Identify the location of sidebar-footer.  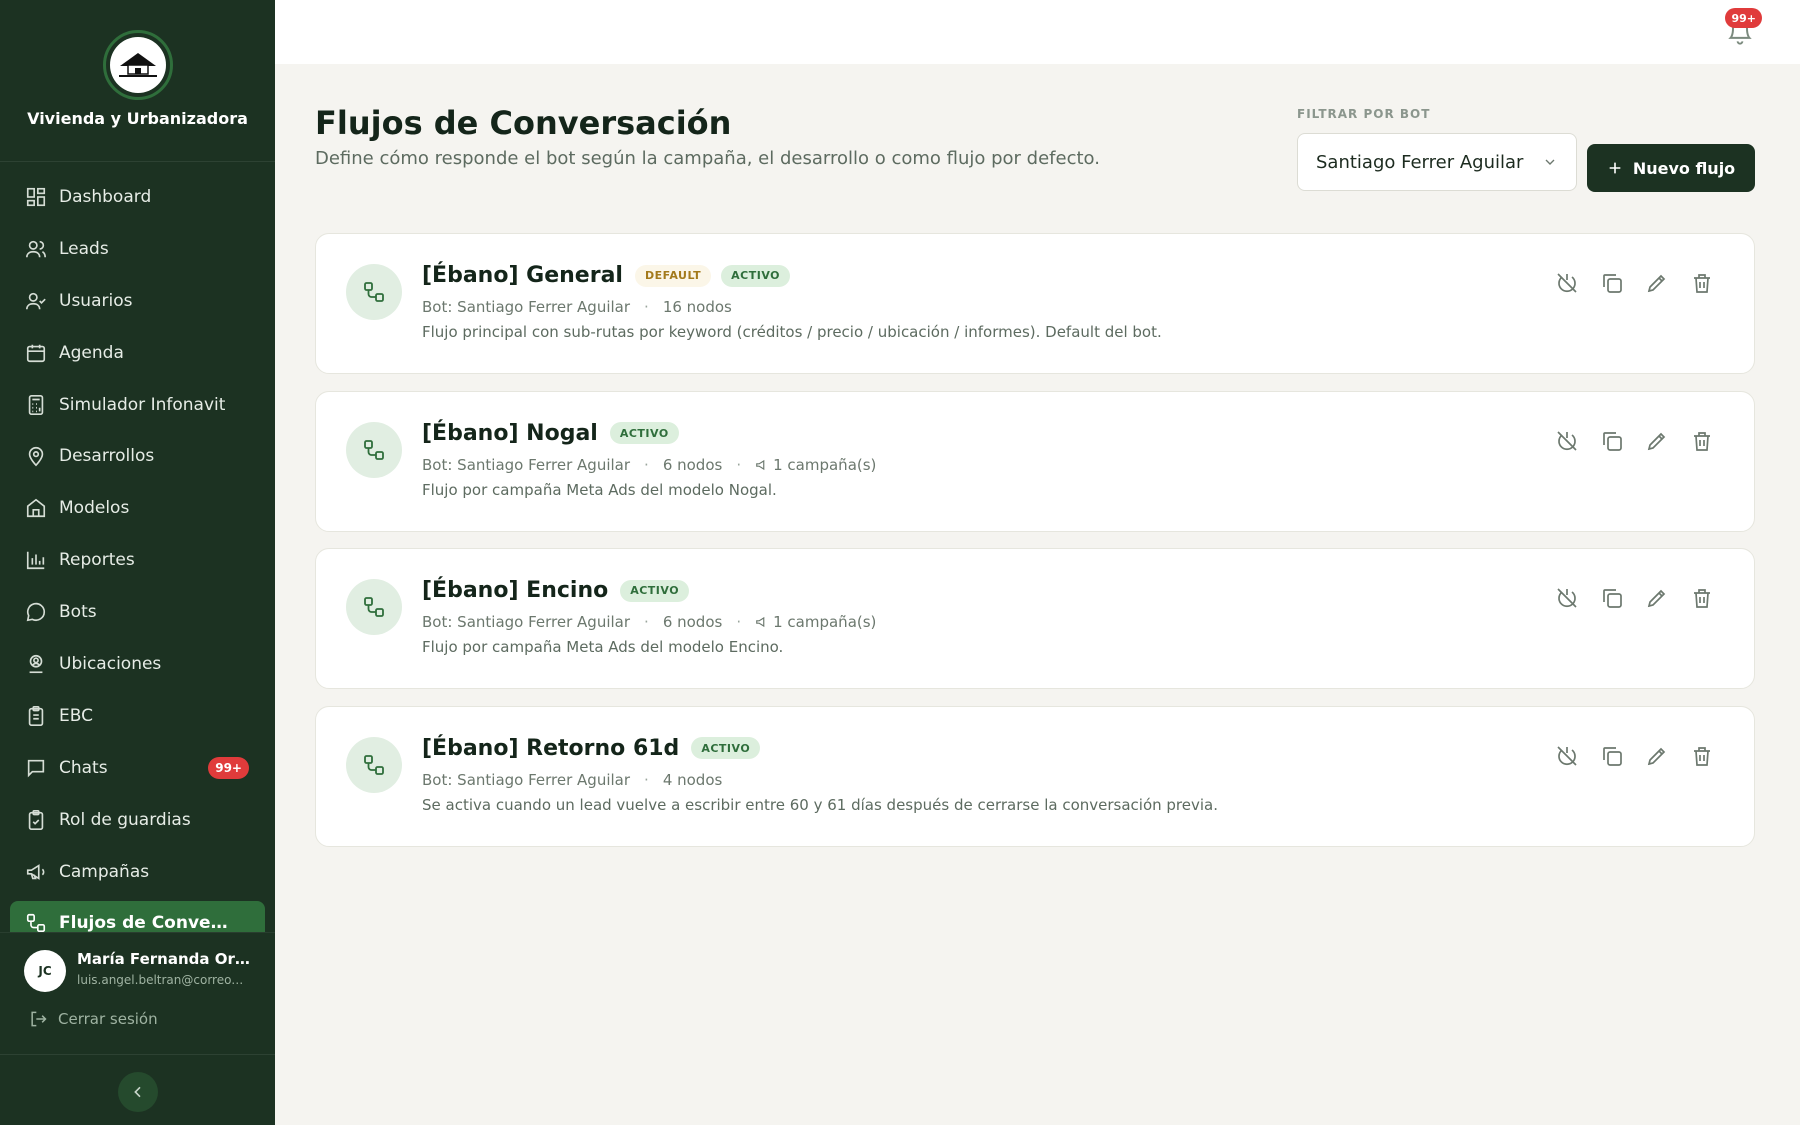
(137, 1089).